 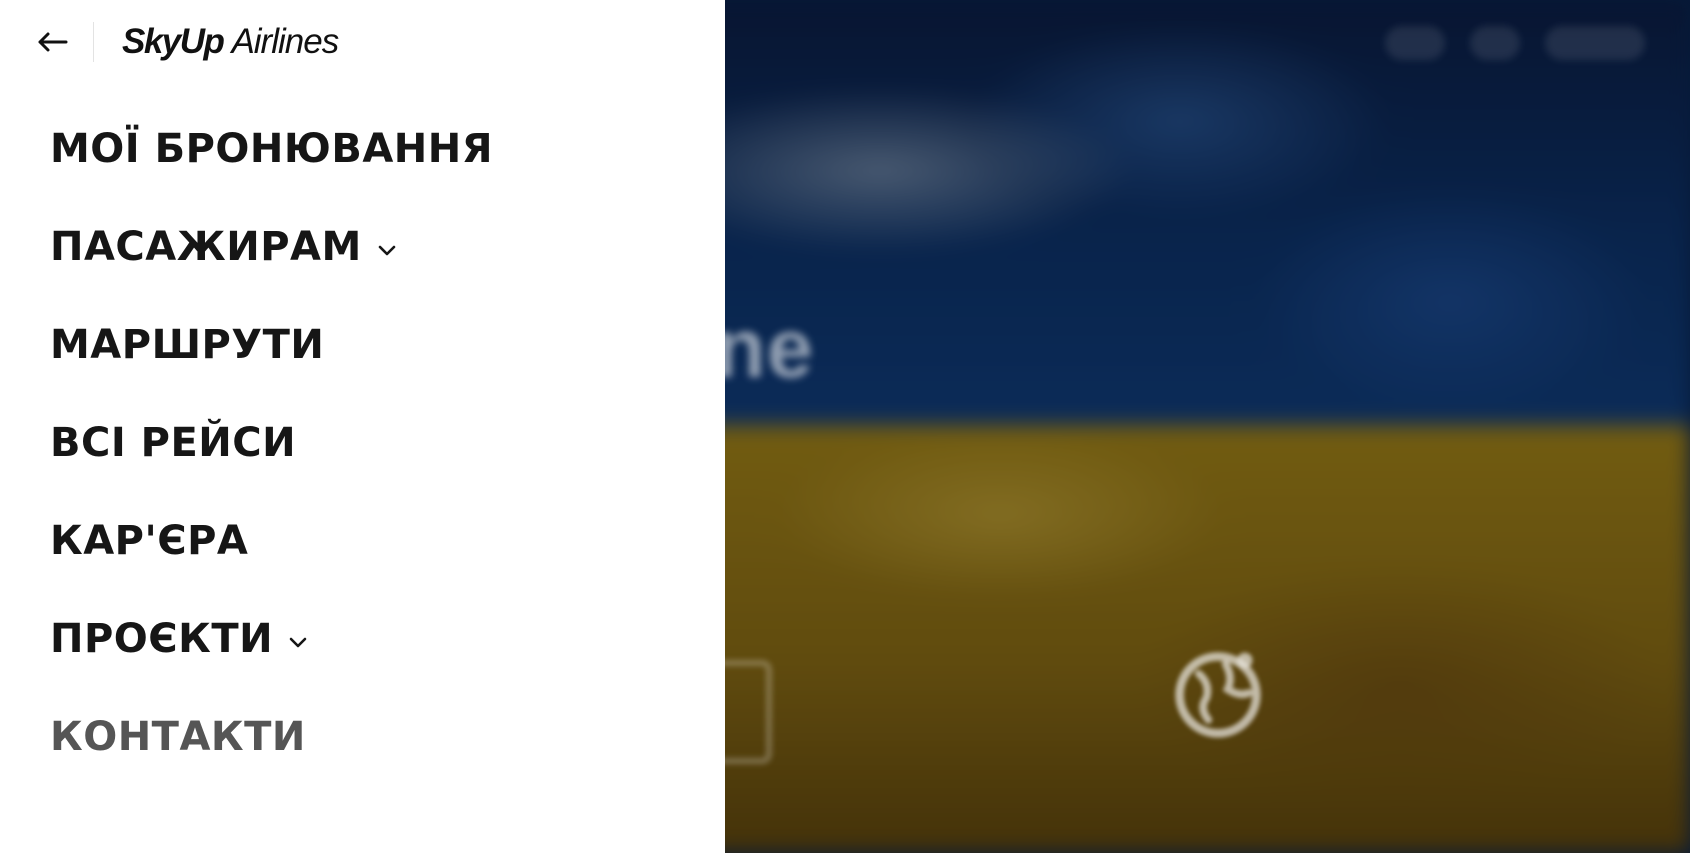 I want to click on logo-brand-light: Airlines, so click(x=285, y=41).